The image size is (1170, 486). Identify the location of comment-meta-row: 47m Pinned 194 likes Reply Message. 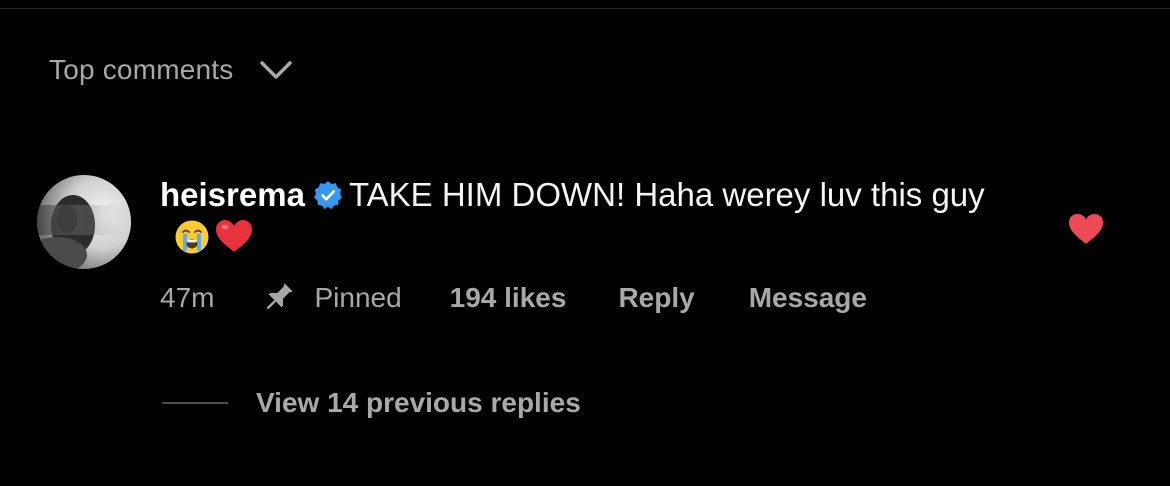
(513, 298).